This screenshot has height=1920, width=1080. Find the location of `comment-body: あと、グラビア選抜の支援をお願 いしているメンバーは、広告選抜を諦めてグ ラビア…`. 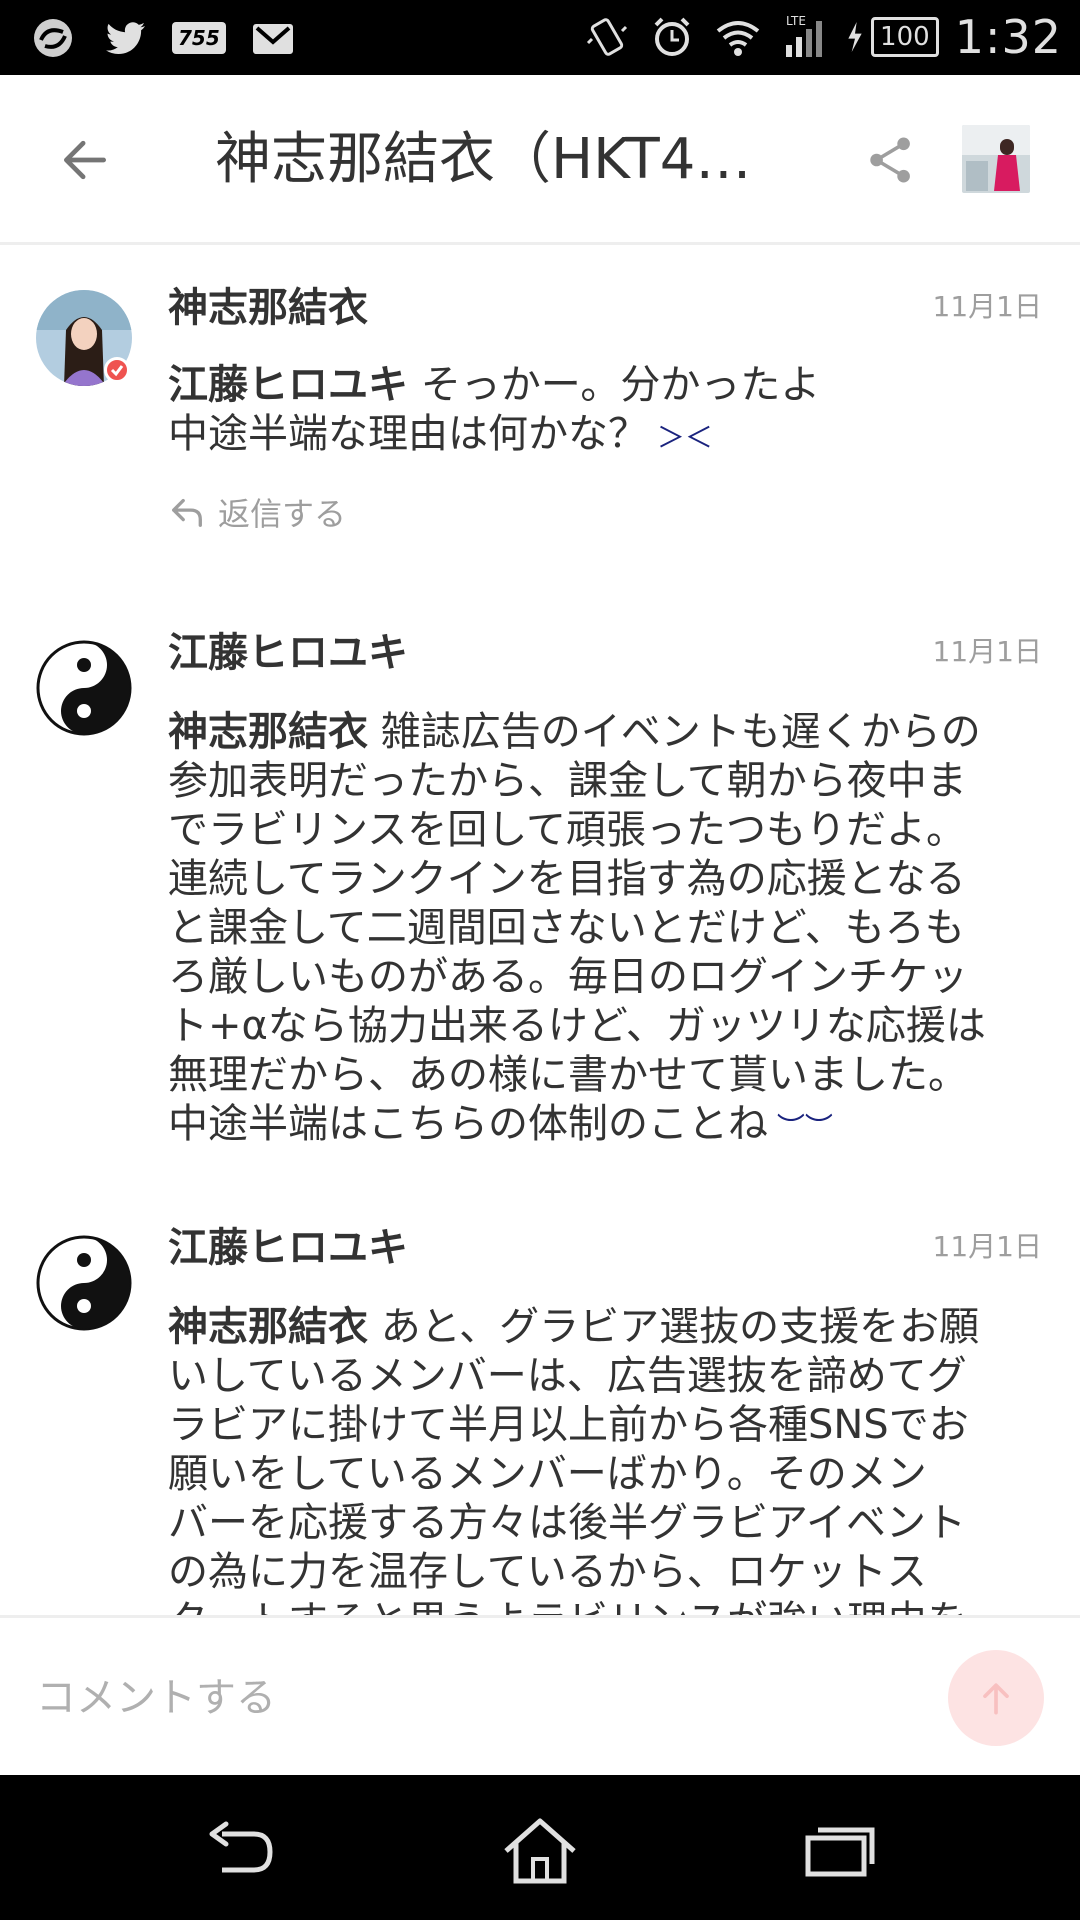

comment-body: あと、グラビア選抜の支援をお願 いしているメンバーは、広告選抜を諦めてグ ラビア… is located at coordinates (574, 1459).